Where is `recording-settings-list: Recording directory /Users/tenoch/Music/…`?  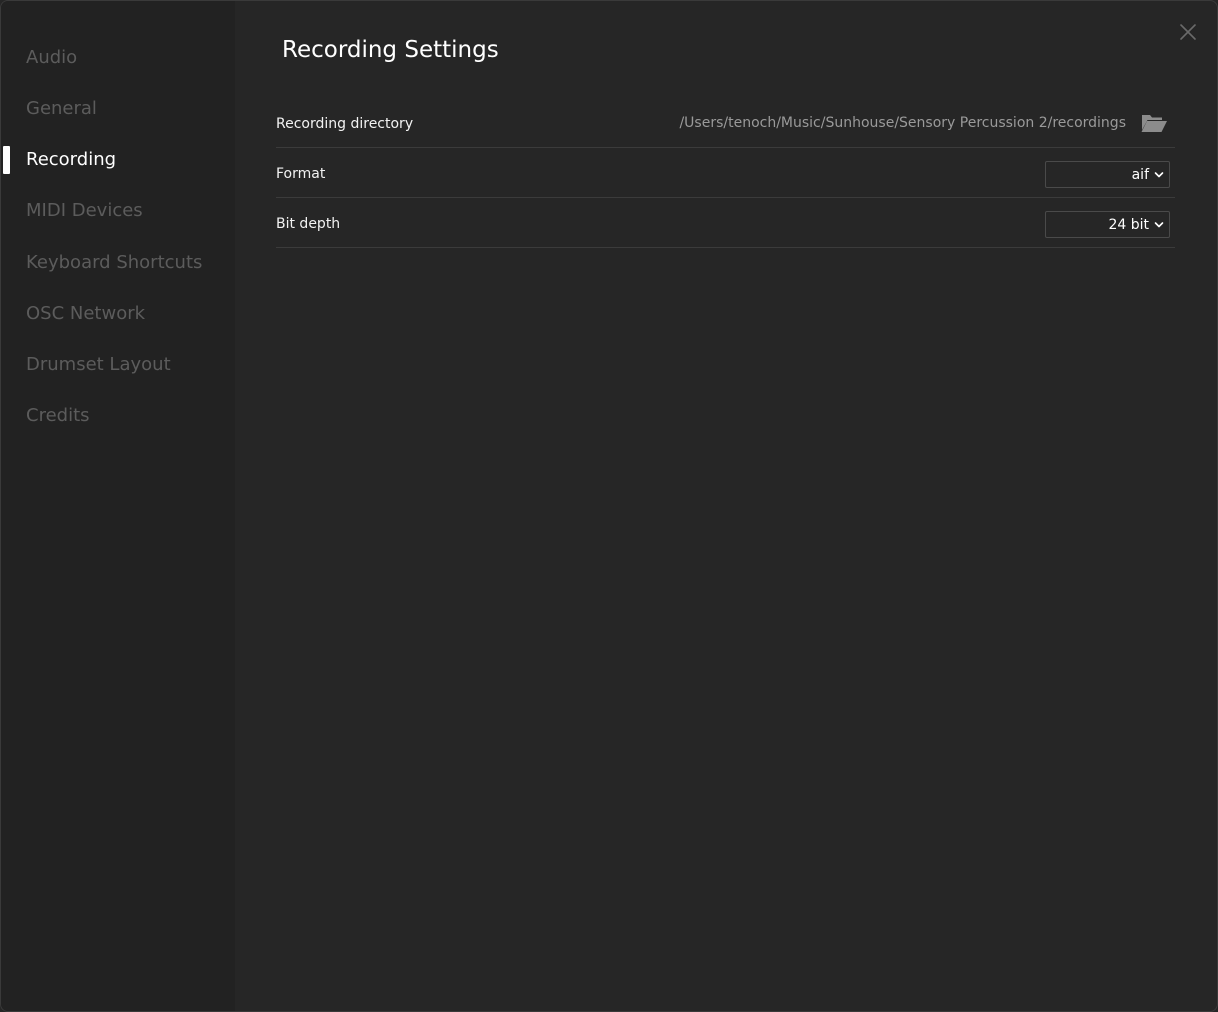
recording-settings-list: Recording directory /Users/tenoch/Music/… is located at coordinates (725, 173).